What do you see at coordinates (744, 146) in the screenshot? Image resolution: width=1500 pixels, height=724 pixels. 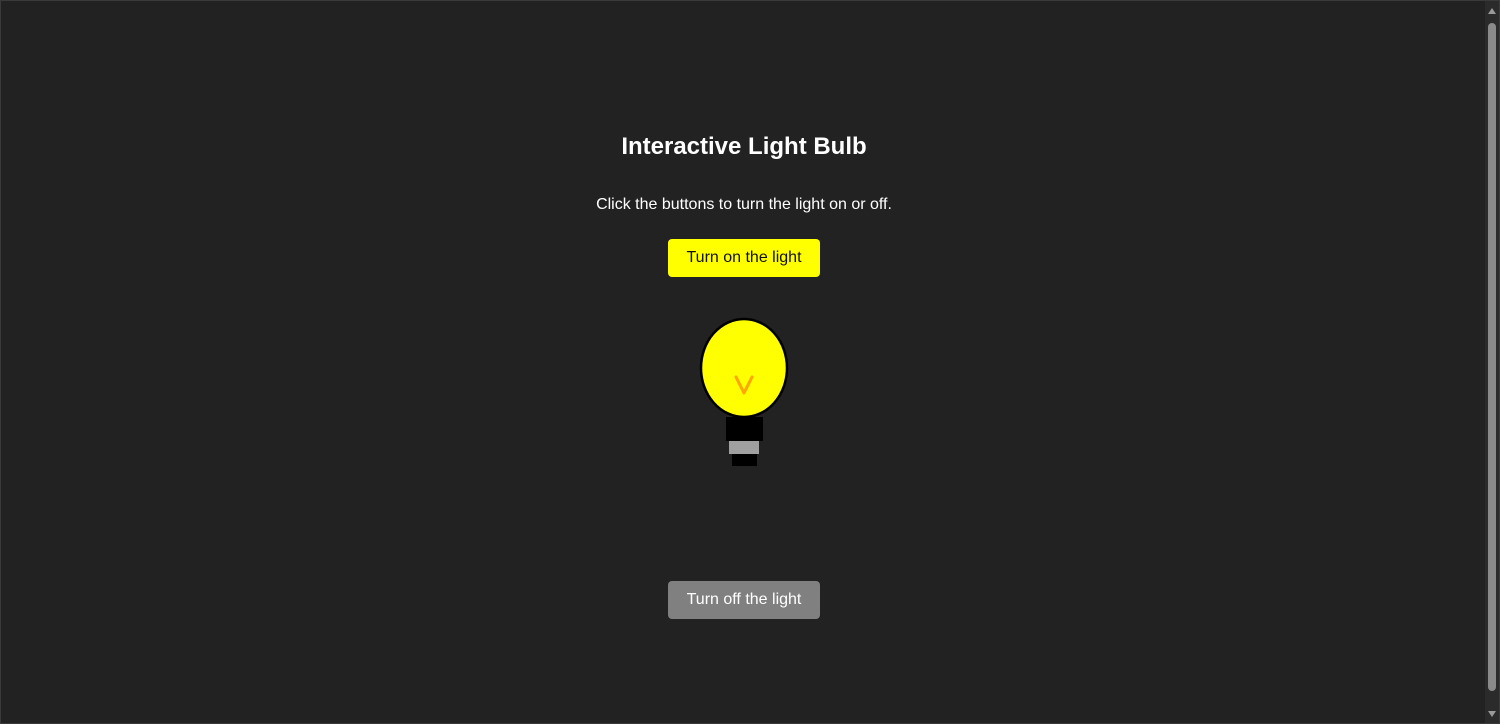 I see `page-title: Interactive Light Bulb` at bounding box center [744, 146].